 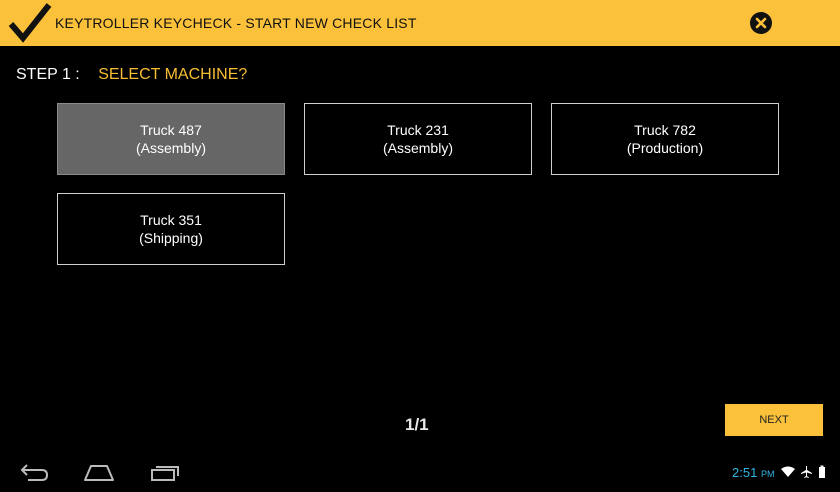 I want to click on machine-department: (Production), so click(x=665, y=148).